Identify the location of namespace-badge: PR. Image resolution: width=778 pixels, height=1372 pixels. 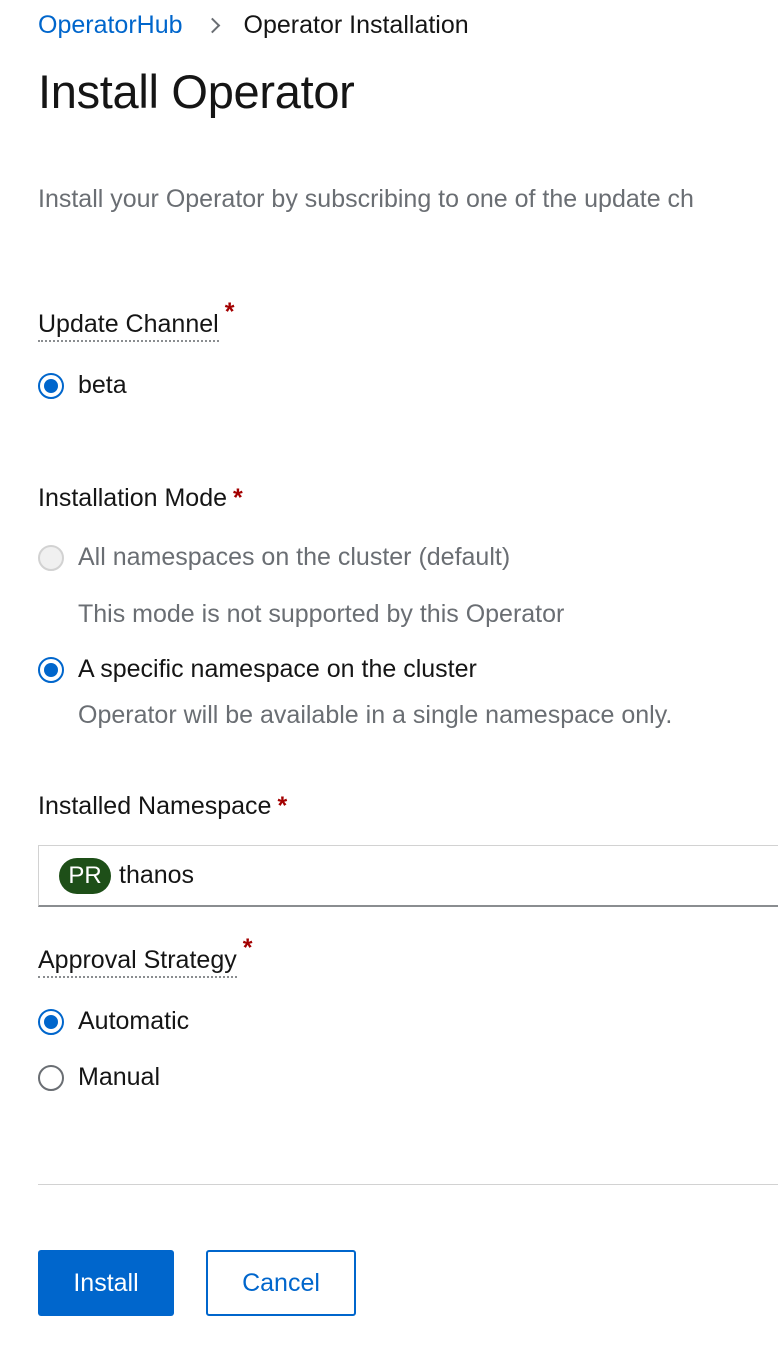
(85, 875).